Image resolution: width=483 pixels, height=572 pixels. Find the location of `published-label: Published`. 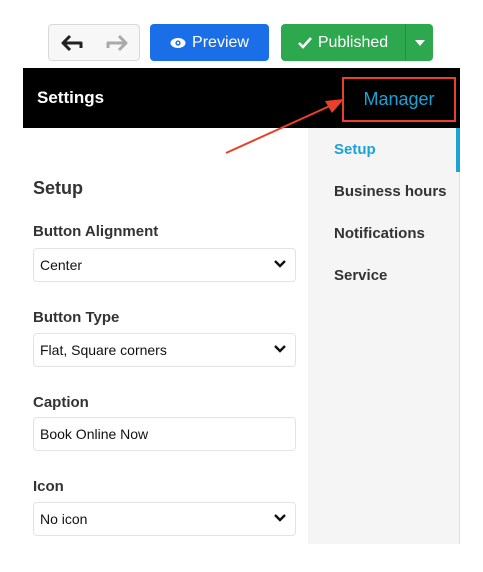

published-label: Published is located at coordinates (353, 42).